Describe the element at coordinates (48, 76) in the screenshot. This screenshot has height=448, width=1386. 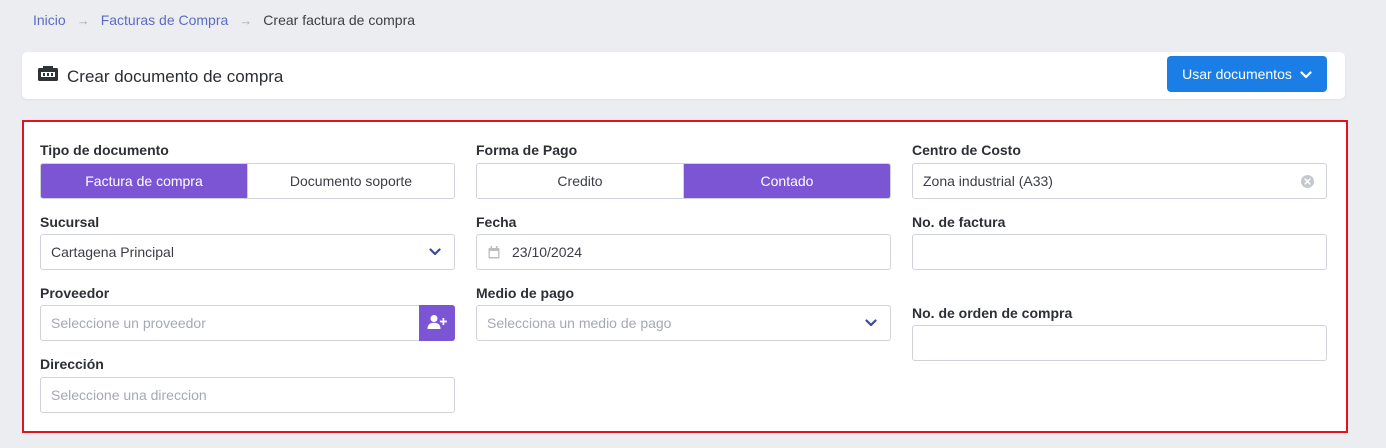
I see `cash-register-icon` at that location.